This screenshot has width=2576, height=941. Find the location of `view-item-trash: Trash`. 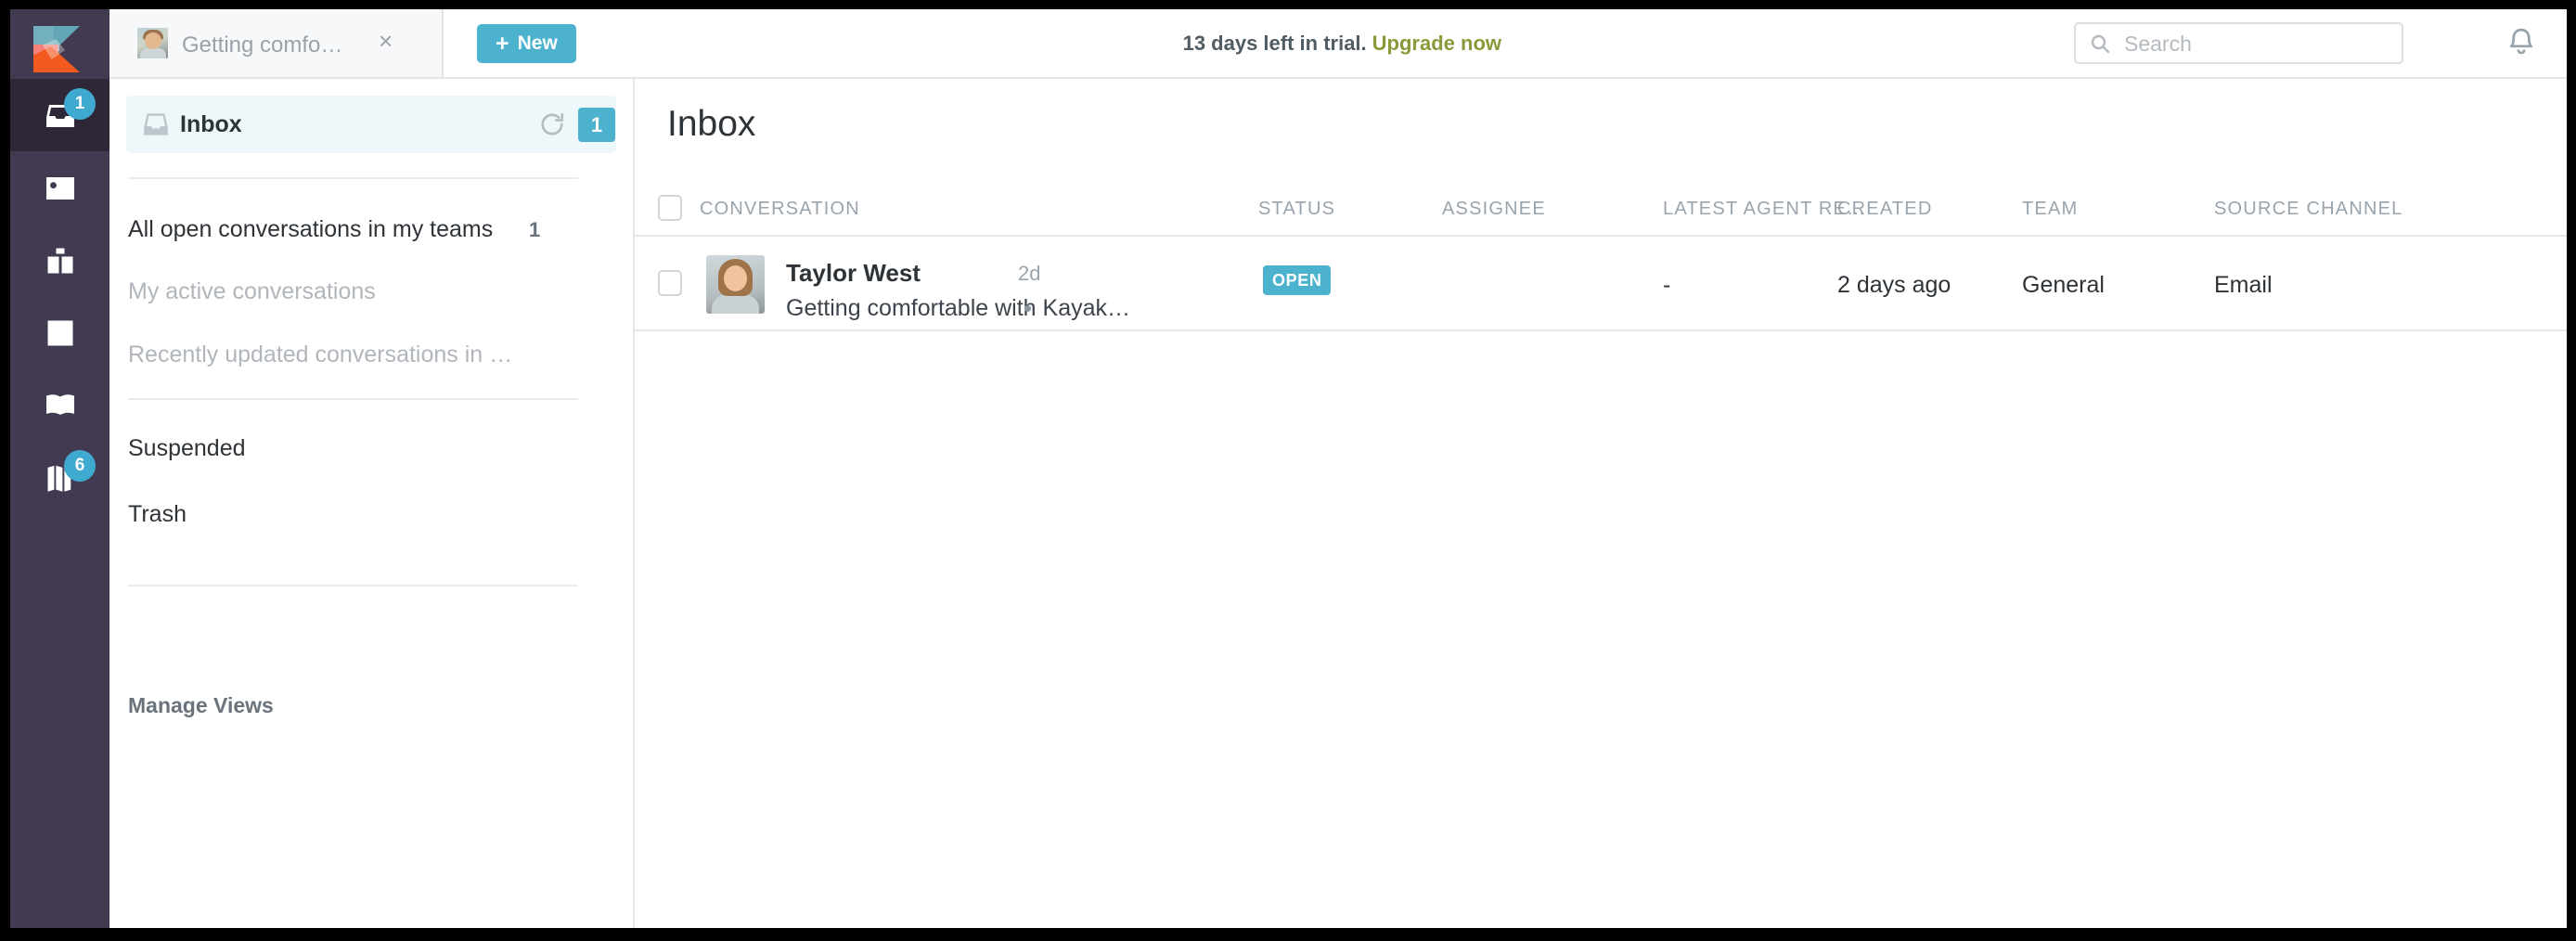

view-item-trash: Trash is located at coordinates (360, 514).